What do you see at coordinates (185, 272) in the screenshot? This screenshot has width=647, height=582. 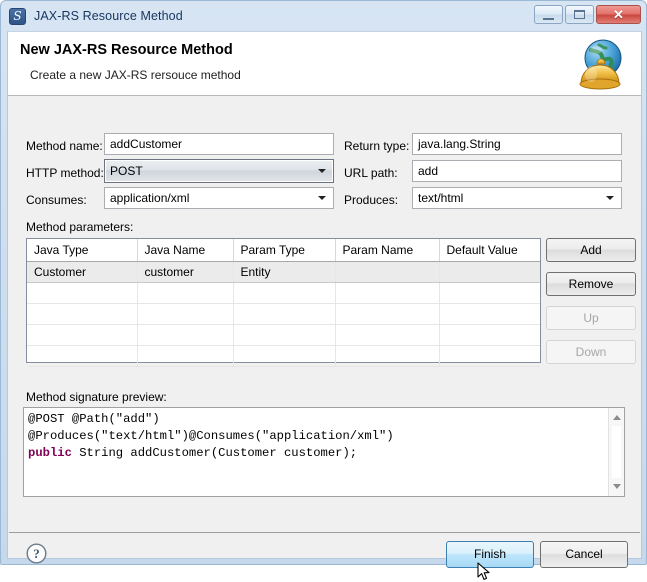 I see `cell-java-name: customer` at bounding box center [185, 272].